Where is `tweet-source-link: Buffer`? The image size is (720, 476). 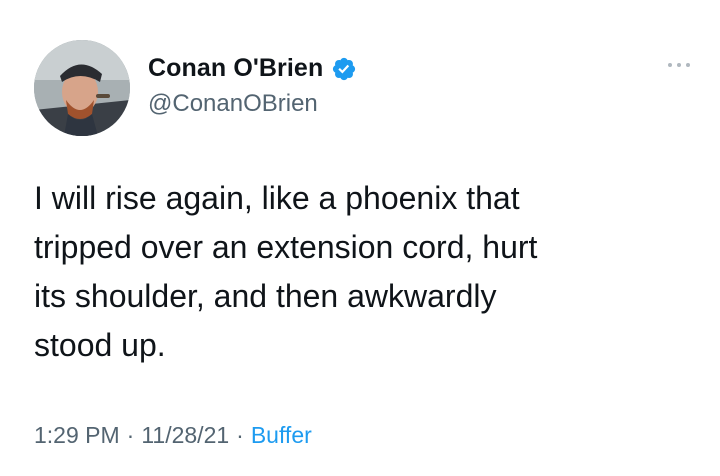
tweet-source-link: Buffer is located at coordinates (281, 435).